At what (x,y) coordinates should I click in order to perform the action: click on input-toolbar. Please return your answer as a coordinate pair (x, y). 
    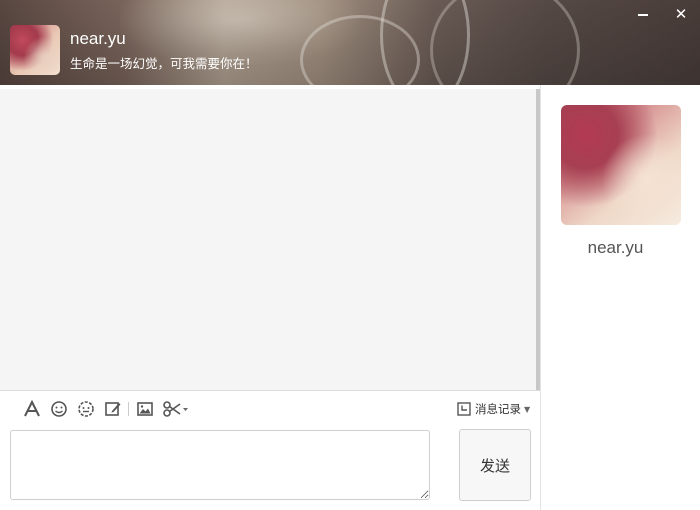
    Looking at the image, I should click on (109, 409).